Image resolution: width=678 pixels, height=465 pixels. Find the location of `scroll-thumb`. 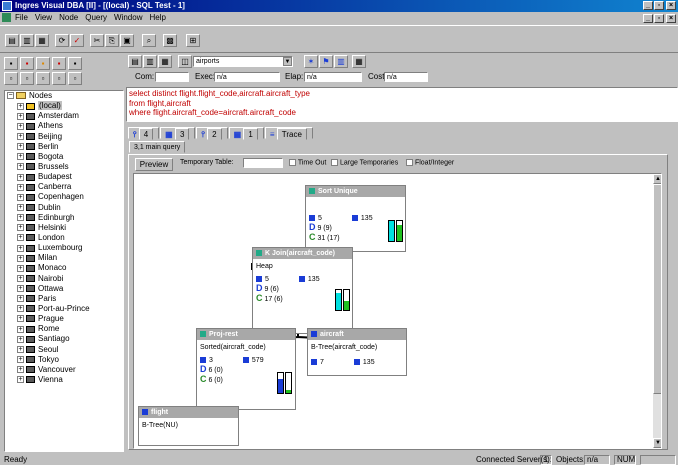

scroll-thumb is located at coordinates (657, 289).